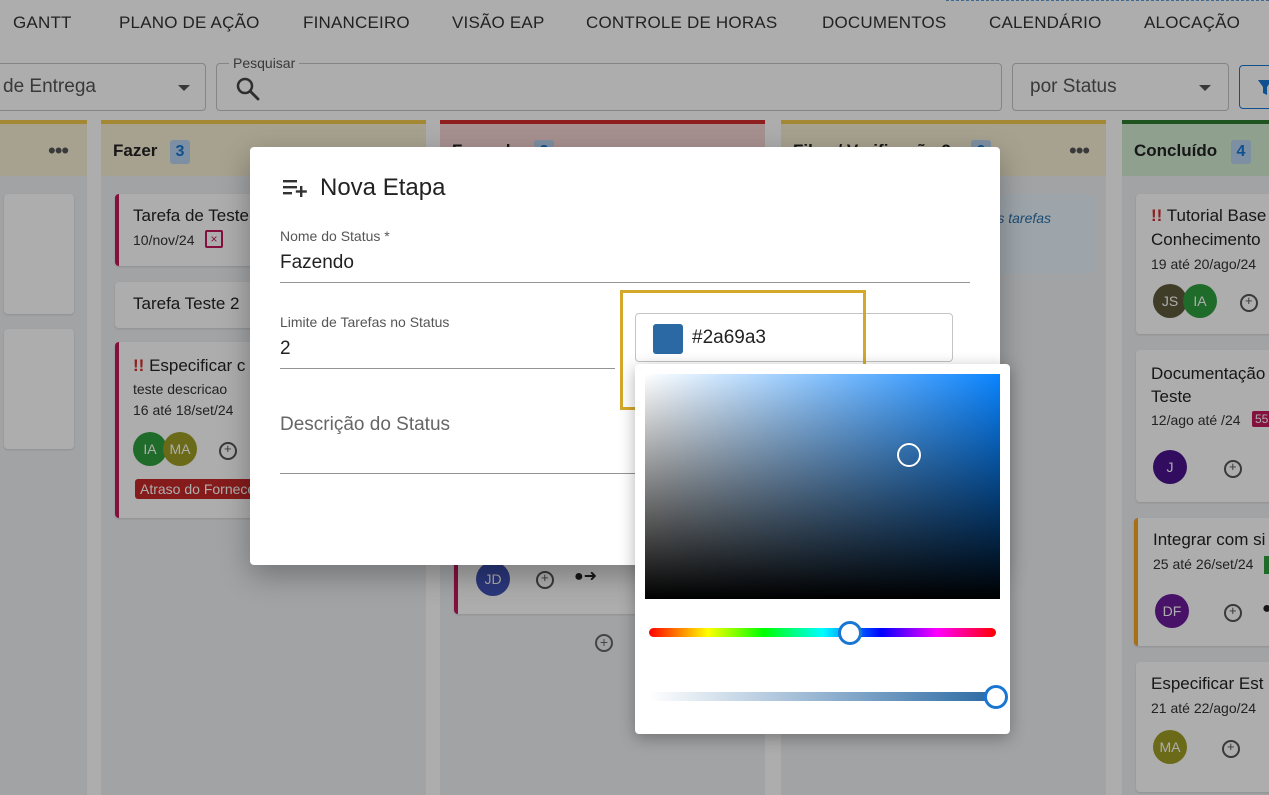  What do you see at coordinates (285, 349) in the screenshot?
I see `task-limit-input: 2` at bounding box center [285, 349].